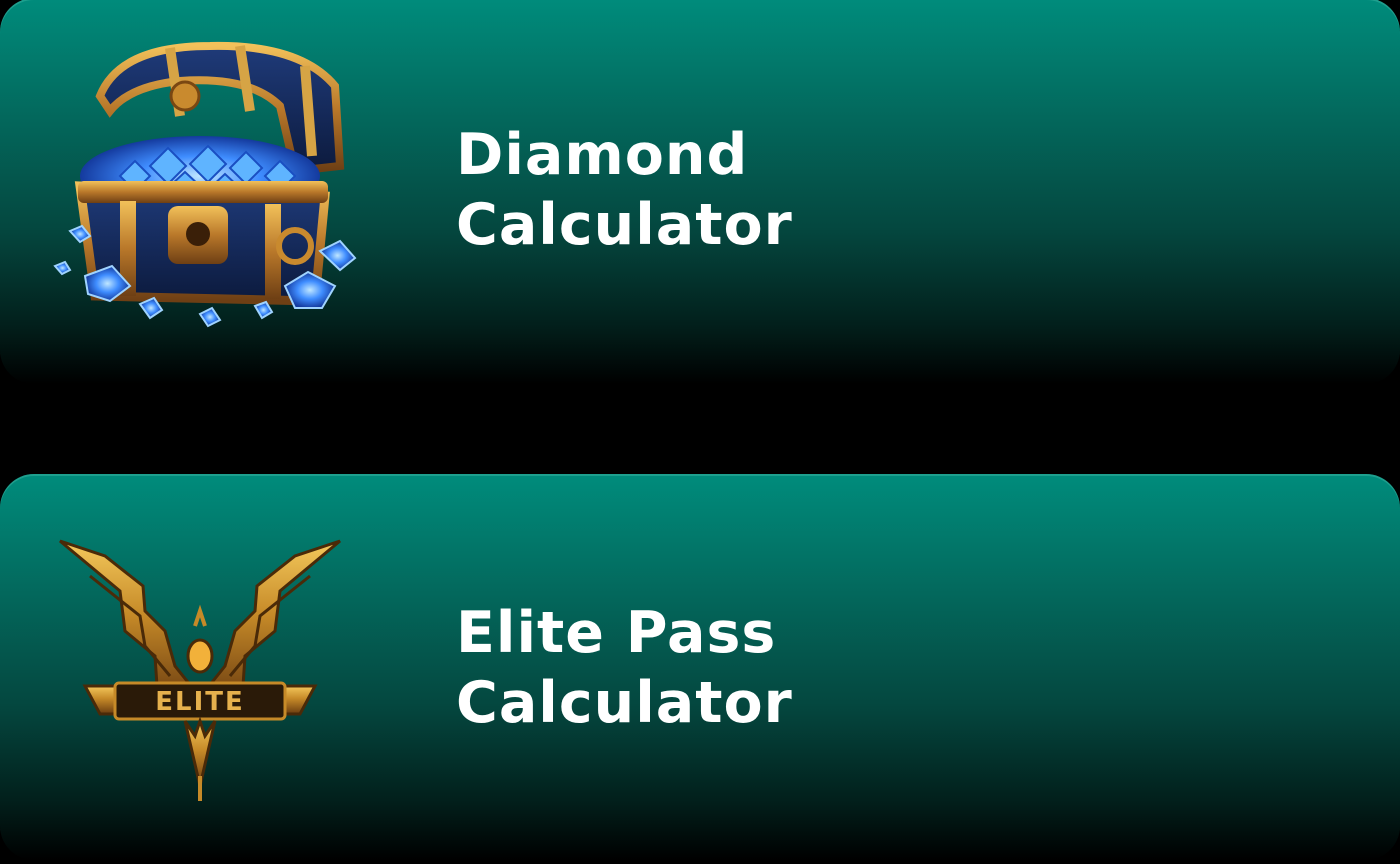 The image size is (1400, 864). What do you see at coordinates (616, 633) in the screenshot?
I see `card-title-line-1: Elite Pass` at bounding box center [616, 633].